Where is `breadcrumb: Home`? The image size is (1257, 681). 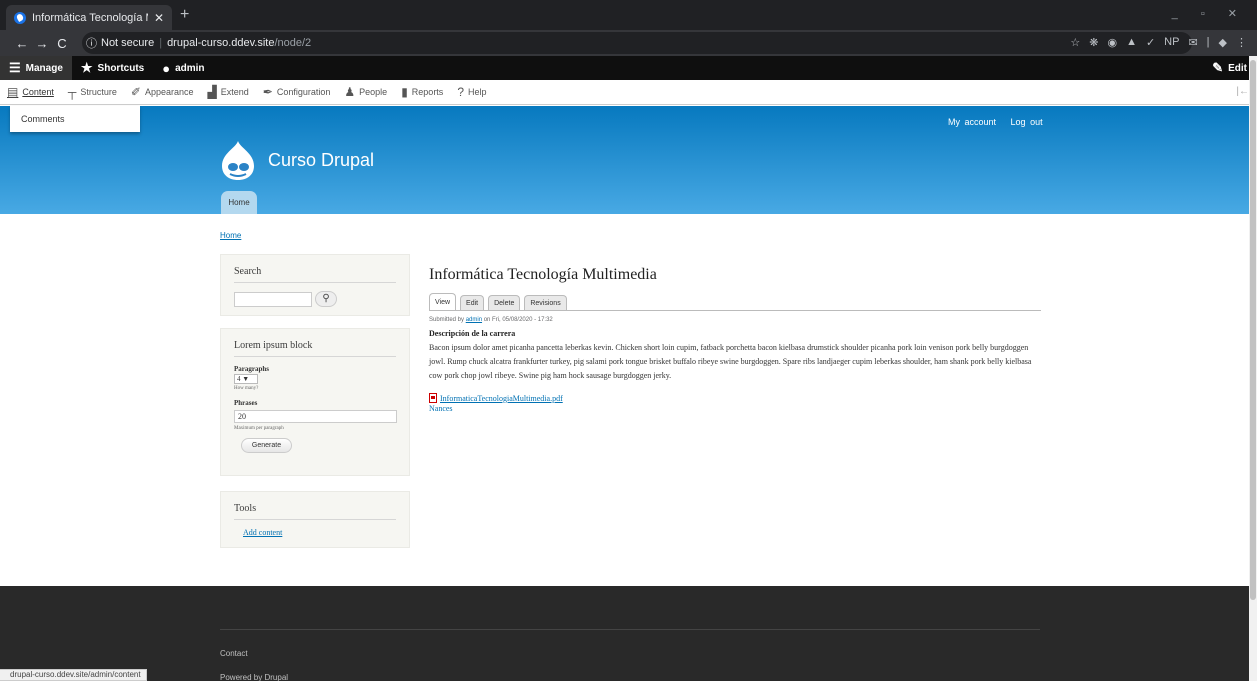
breadcrumb: Home is located at coordinates (230, 235).